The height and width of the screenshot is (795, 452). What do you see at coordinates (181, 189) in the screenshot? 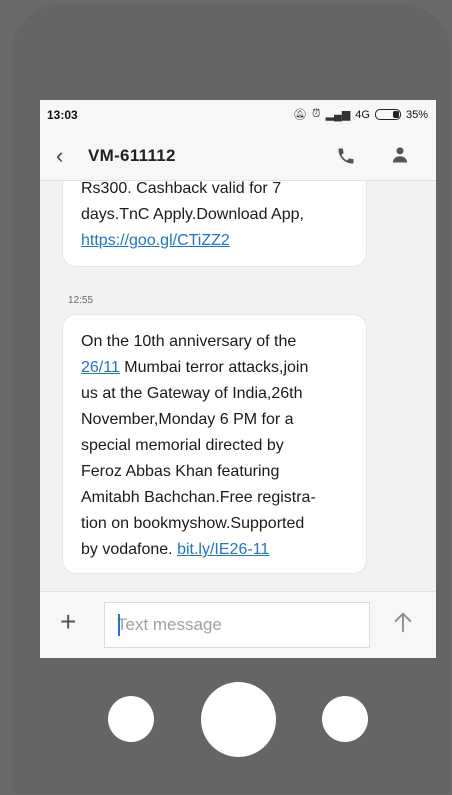
I see `message-line: Rs300. Cashback valid for 7` at bounding box center [181, 189].